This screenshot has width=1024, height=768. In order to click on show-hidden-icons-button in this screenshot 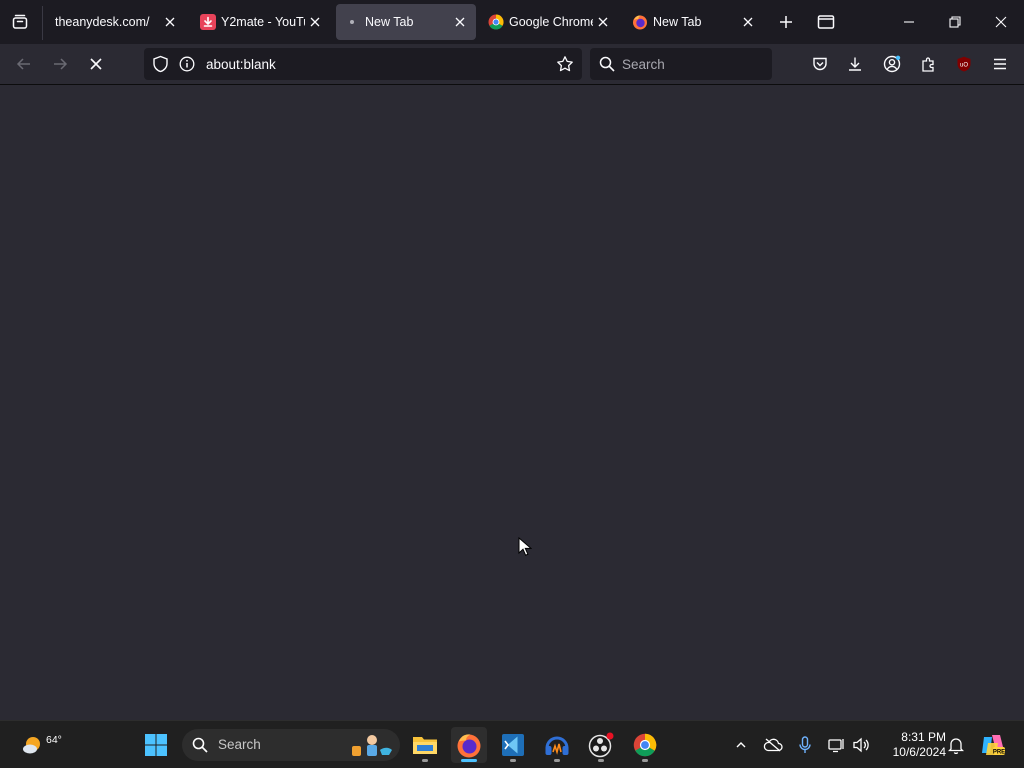, I will do `click(741, 745)`.